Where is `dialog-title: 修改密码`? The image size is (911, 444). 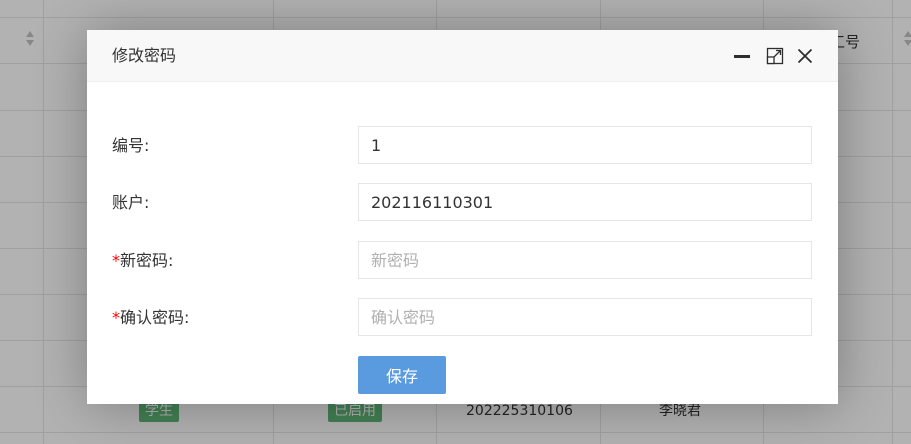 dialog-title: 修改密码 is located at coordinates (144, 55).